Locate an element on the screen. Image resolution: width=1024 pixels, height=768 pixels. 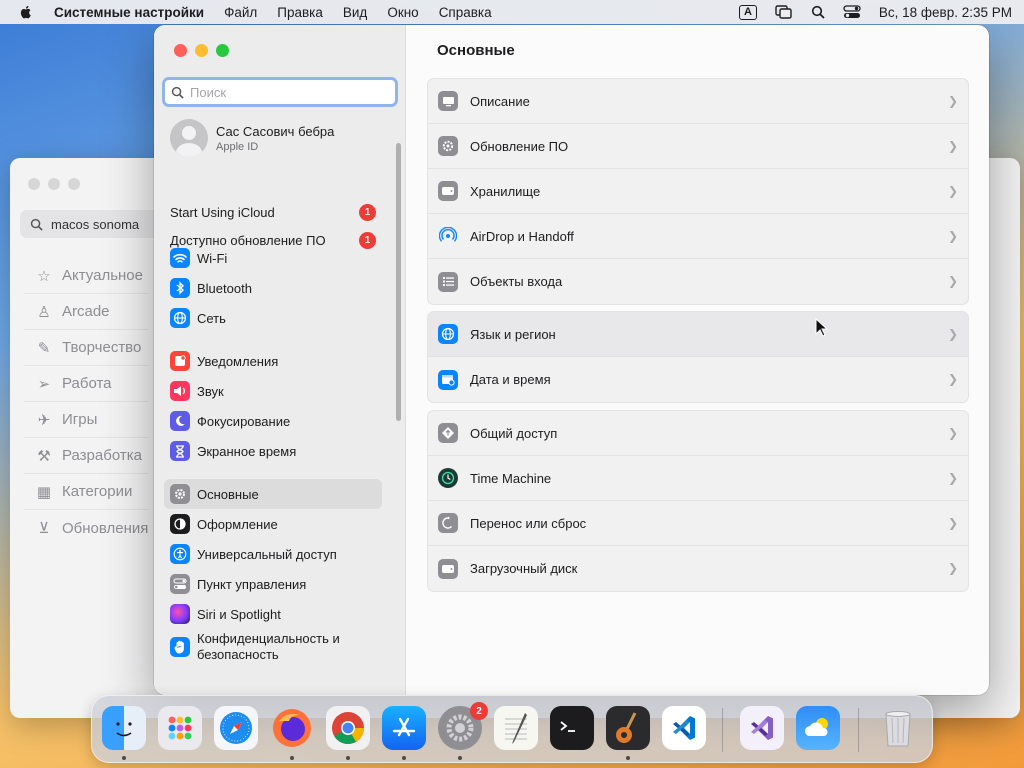
row-about: Описание ❯ is located at coordinates (698, 101).